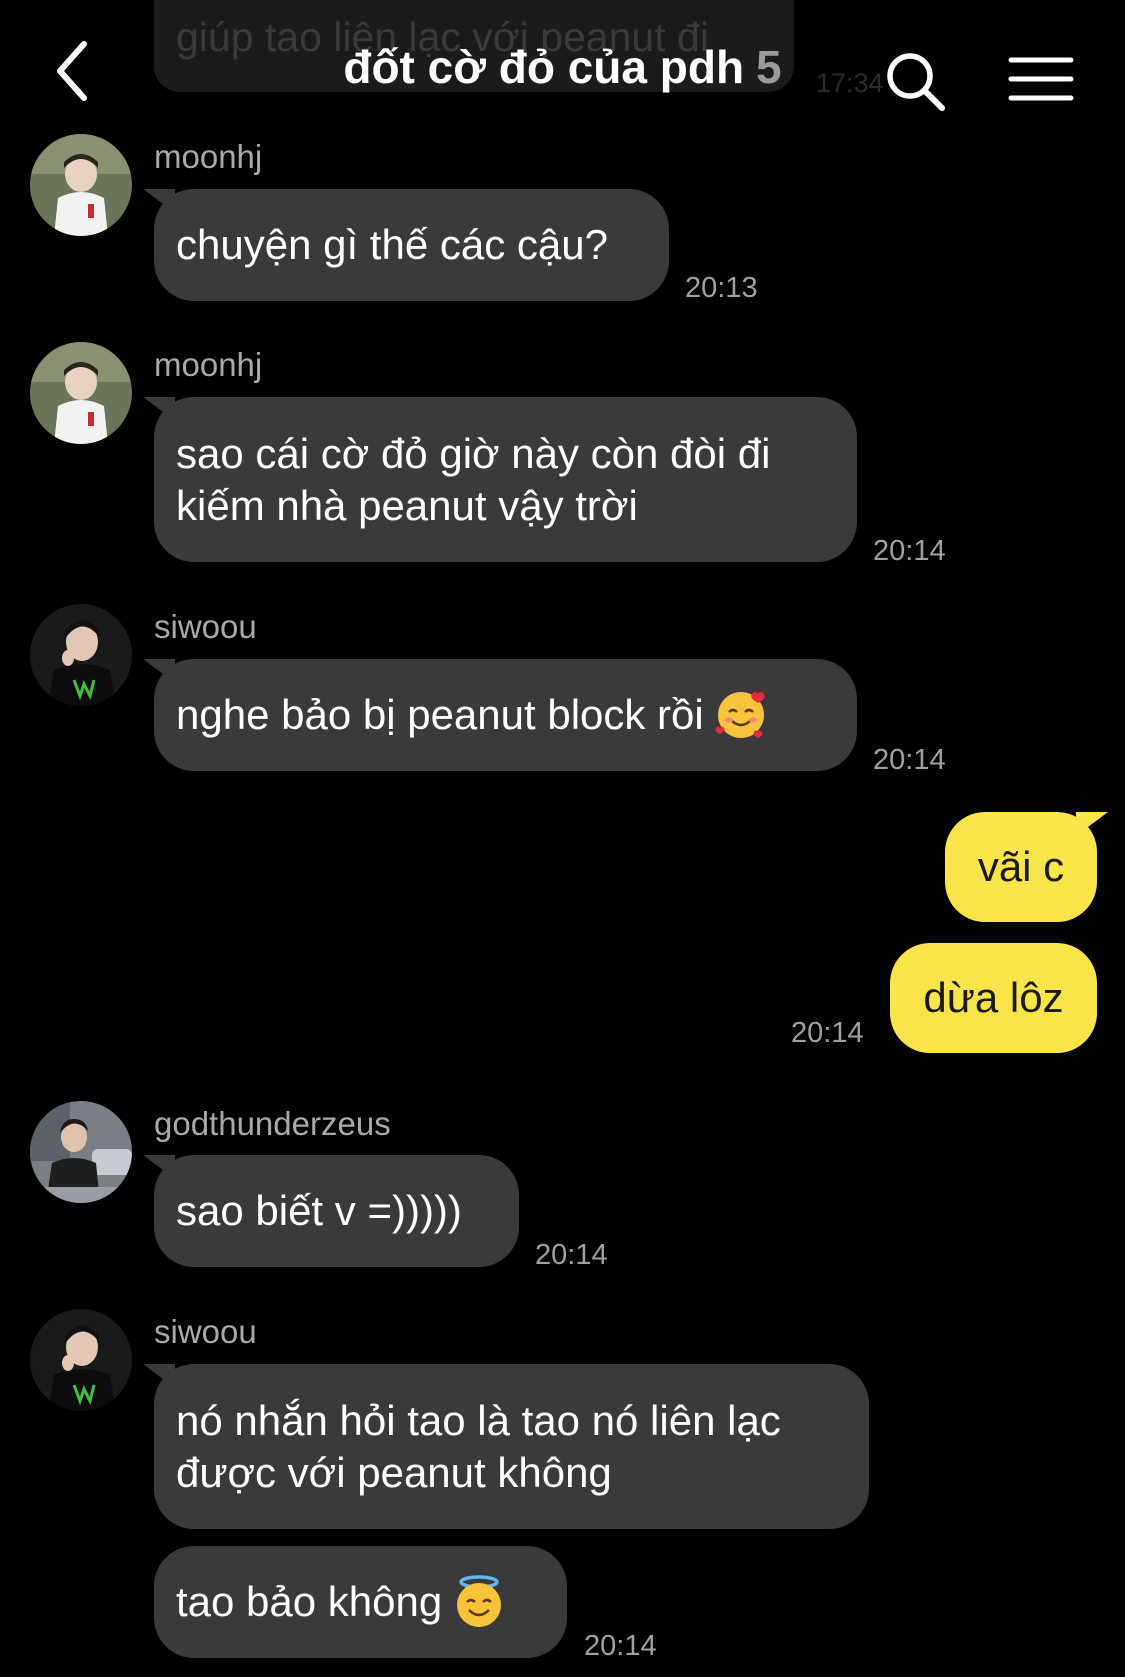 The height and width of the screenshot is (1677, 1125). I want to click on search-button, so click(916, 82).